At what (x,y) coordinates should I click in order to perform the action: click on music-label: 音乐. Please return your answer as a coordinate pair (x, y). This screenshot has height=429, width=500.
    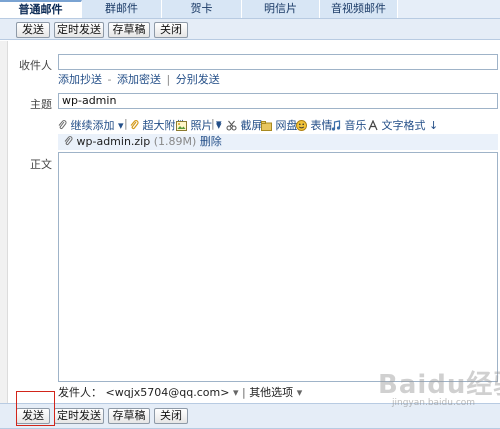
    Looking at the image, I should click on (355, 125).